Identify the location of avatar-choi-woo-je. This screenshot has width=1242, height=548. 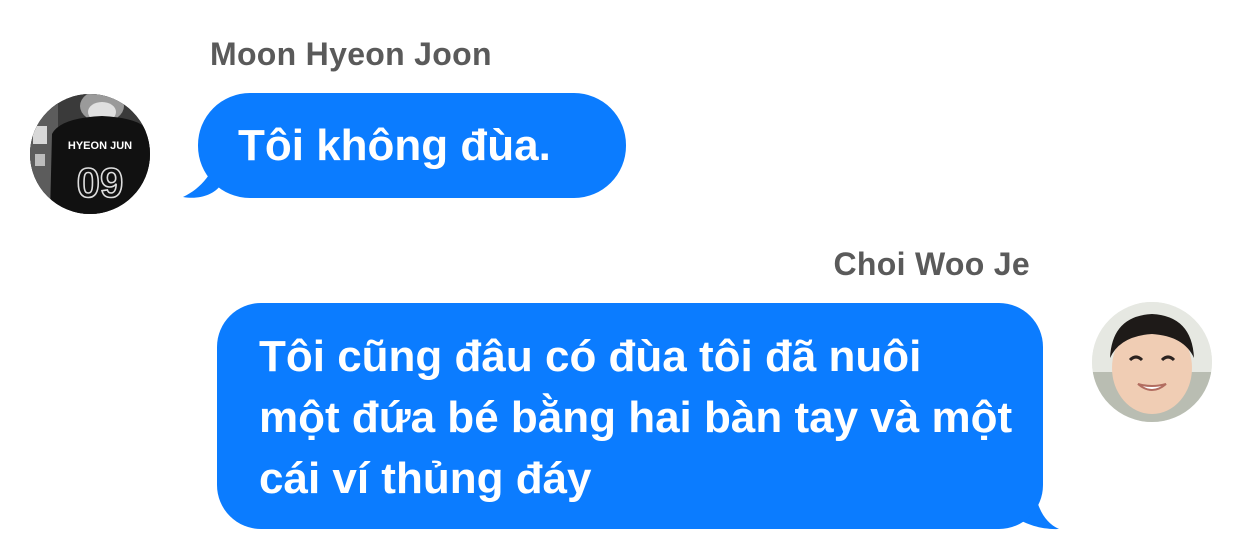
(1152, 362).